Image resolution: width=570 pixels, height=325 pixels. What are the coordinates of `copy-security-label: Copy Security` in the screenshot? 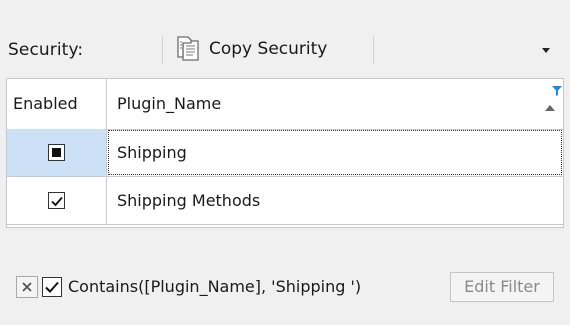 It's located at (268, 49).